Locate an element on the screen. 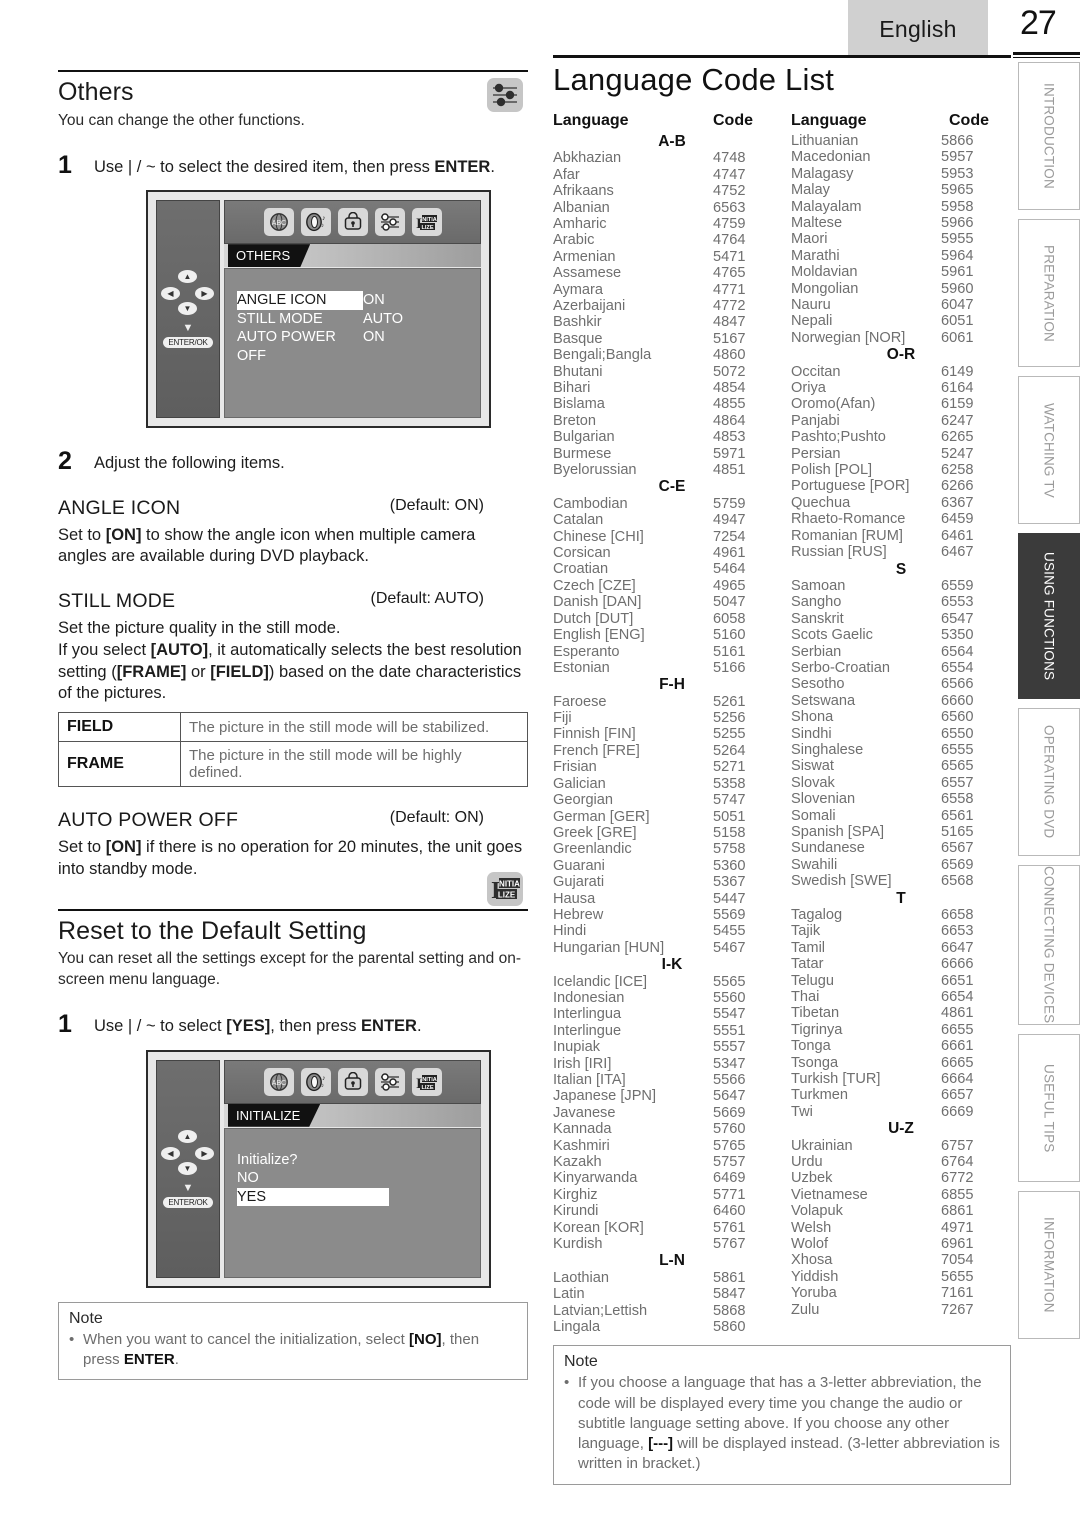  sidebar-tab-introduction: INTRODUCTION is located at coordinates (1049, 136).